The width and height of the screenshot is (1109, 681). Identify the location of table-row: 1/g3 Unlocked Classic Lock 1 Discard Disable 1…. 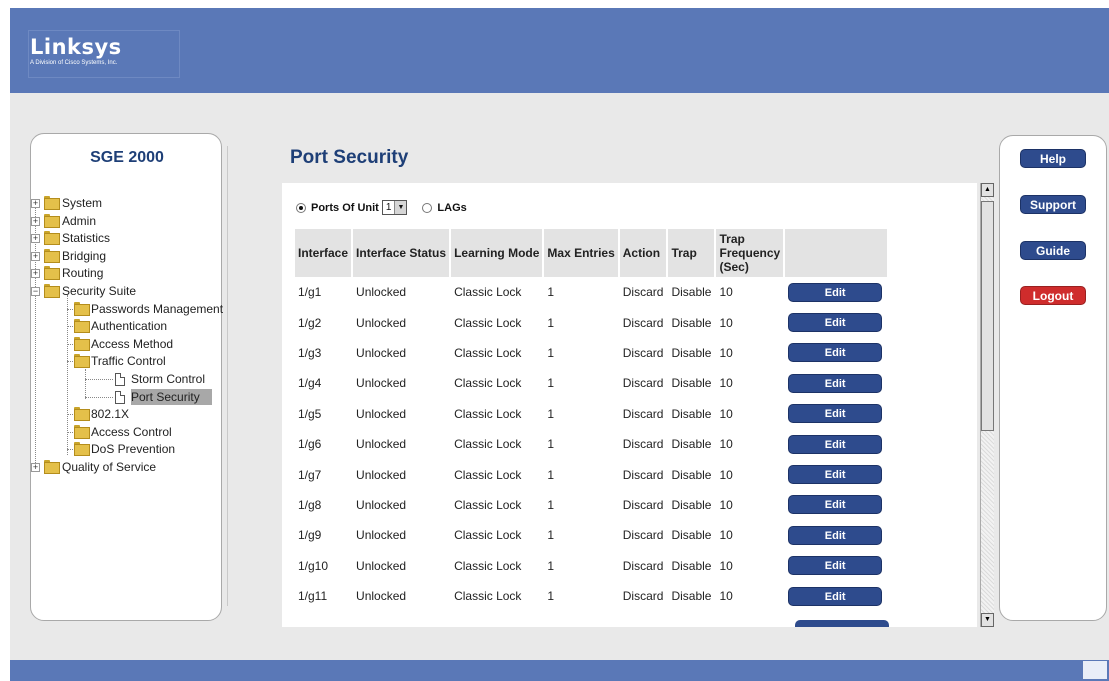
(591, 353).